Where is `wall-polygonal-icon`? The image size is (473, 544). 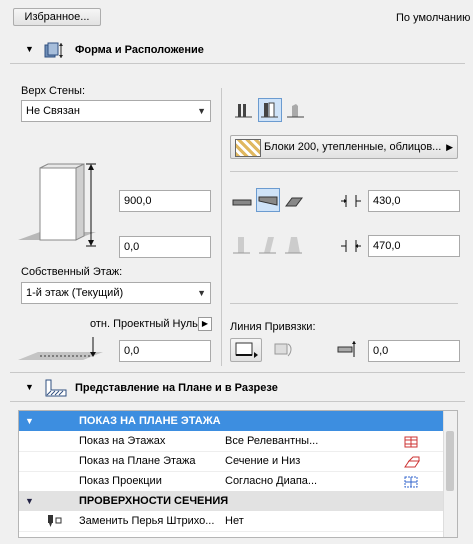
wall-polygonal-icon is located at coordinates (294, 202).